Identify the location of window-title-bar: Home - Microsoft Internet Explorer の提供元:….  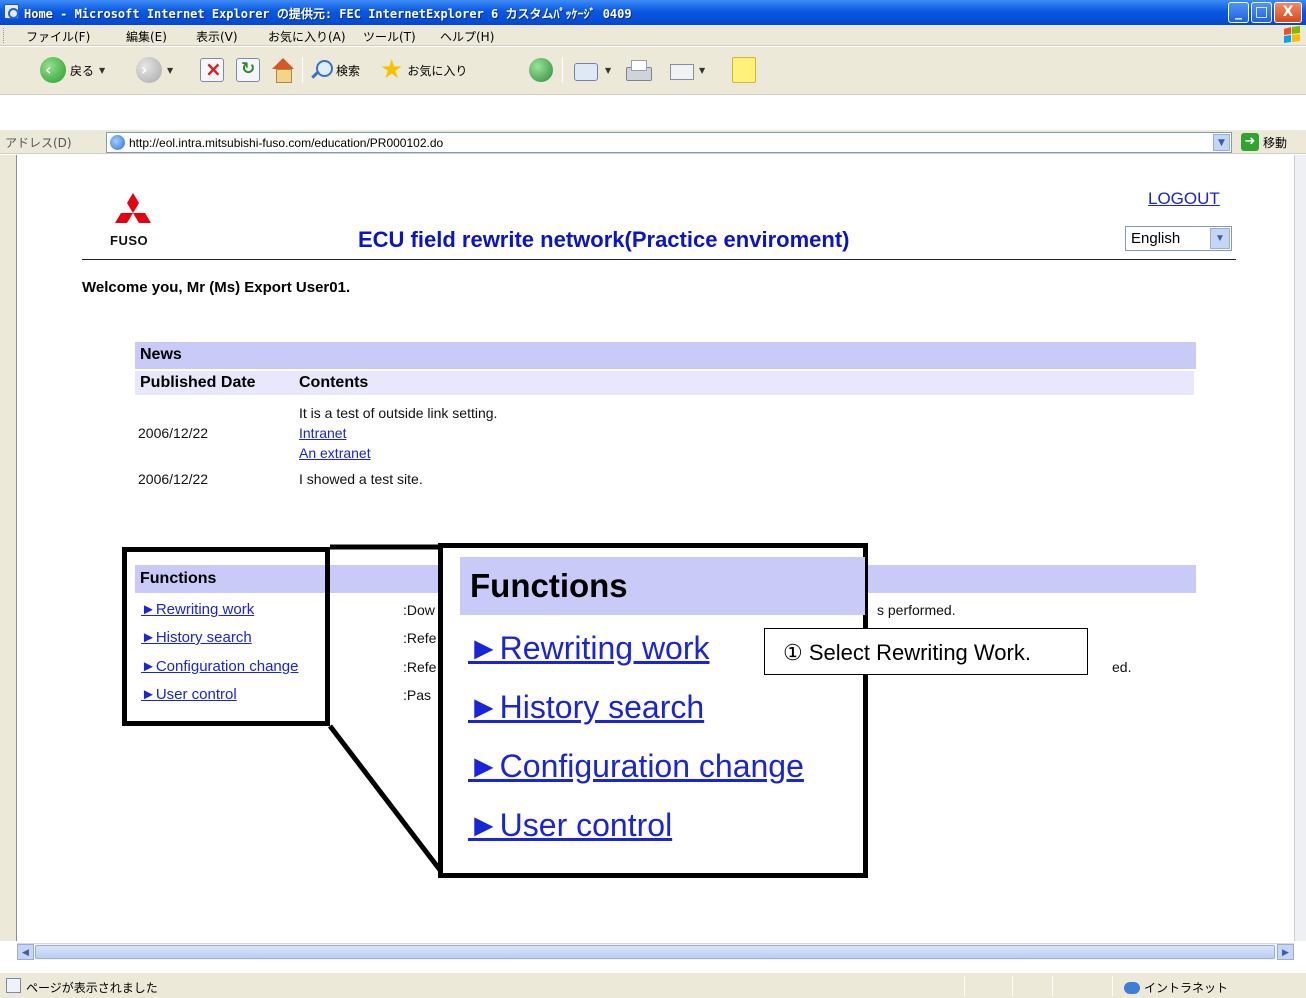
(653, 12).